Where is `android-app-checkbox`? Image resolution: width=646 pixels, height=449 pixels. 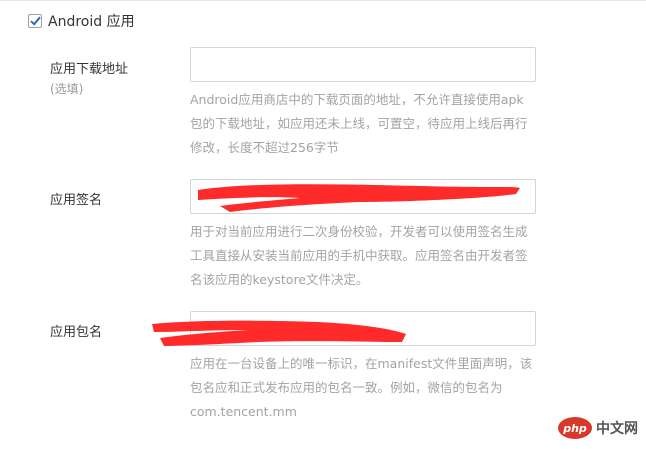
android-app-checkbox is located at coordinates (35, 21).